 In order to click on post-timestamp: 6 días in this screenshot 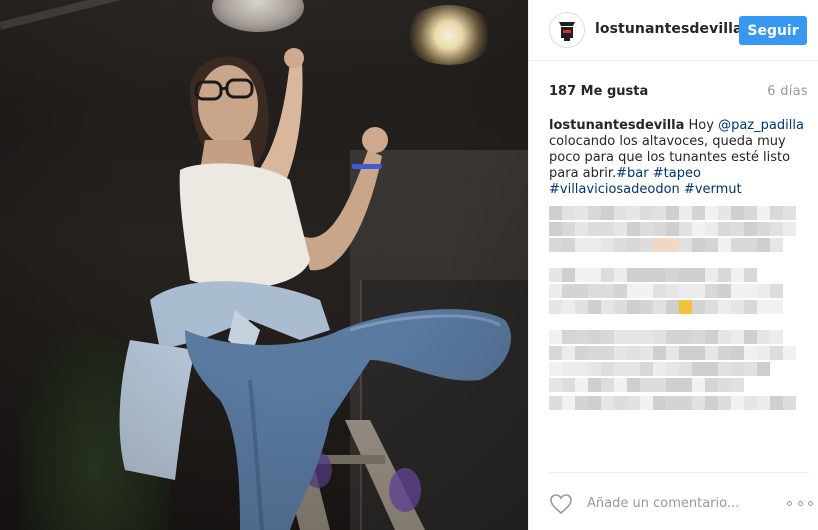, I will do `click(787, 91)`.